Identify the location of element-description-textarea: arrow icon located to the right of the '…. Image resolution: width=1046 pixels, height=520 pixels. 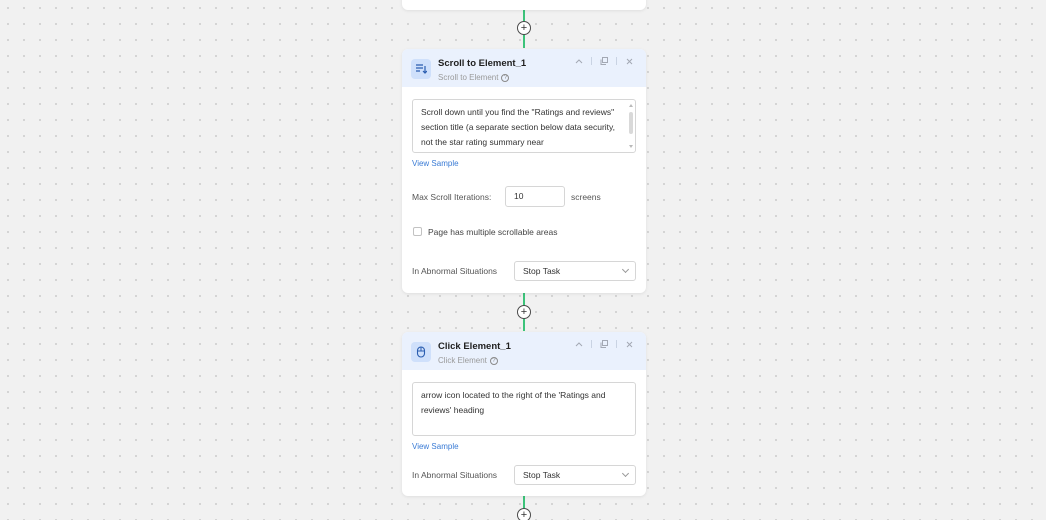
(524, 409).